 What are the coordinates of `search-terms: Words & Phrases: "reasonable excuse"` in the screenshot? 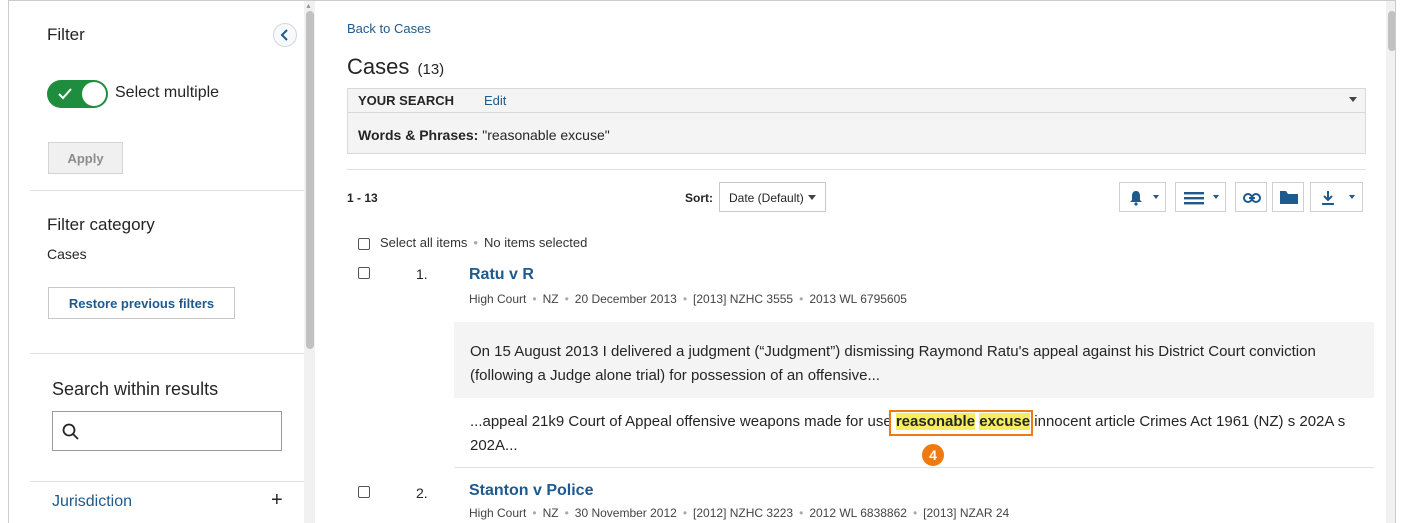 It's located at (484, 135).